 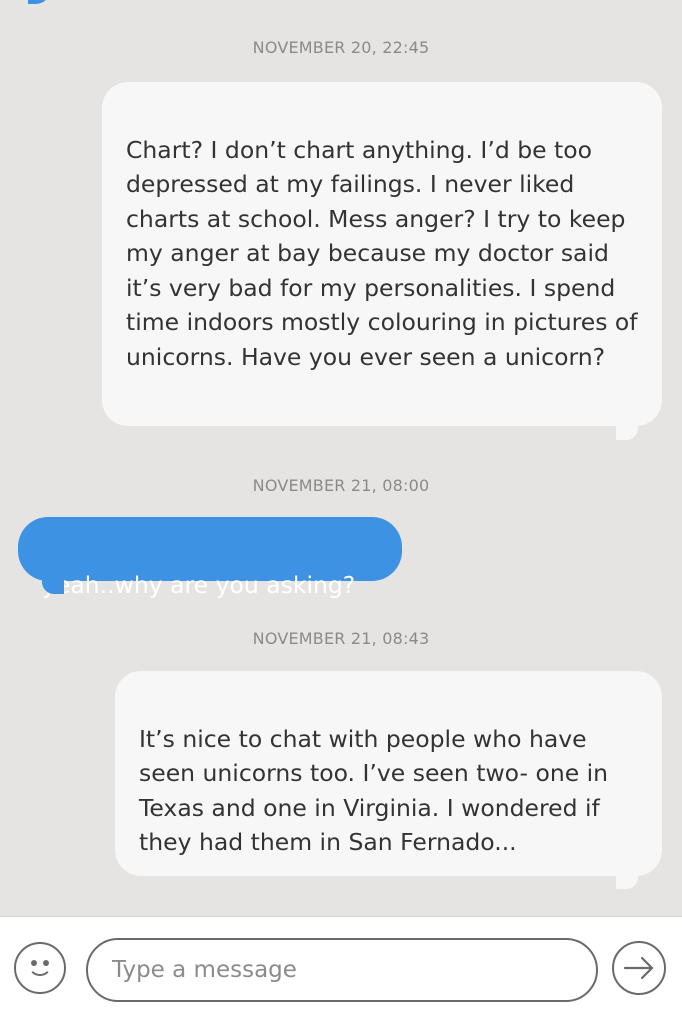 What do you see at coordinates (341, 485) in the screenshot?
I see `timestamp: NOVEMBER 21, 08:00` at bounding box center [341, 485].